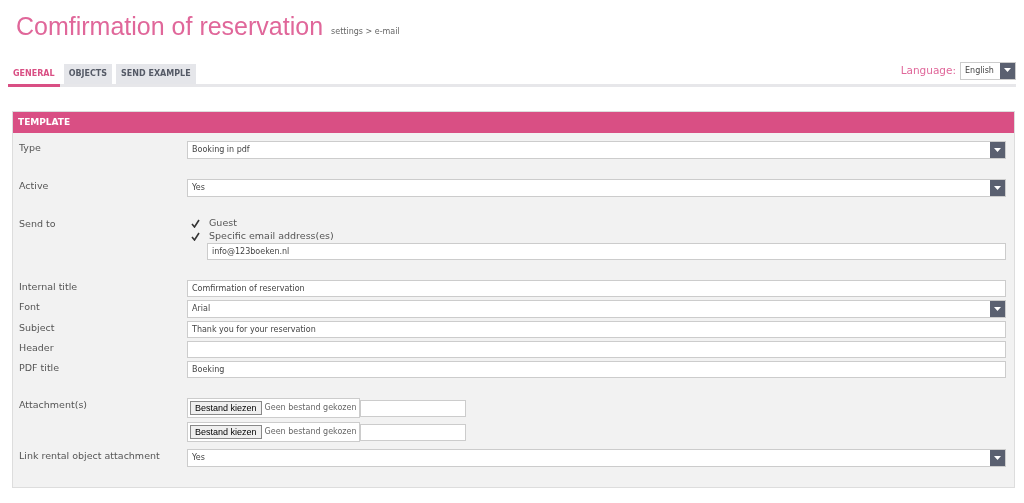  Describe the element at coordinates (36, 348) in the screenshot. I see `field-label: Header` at that location.